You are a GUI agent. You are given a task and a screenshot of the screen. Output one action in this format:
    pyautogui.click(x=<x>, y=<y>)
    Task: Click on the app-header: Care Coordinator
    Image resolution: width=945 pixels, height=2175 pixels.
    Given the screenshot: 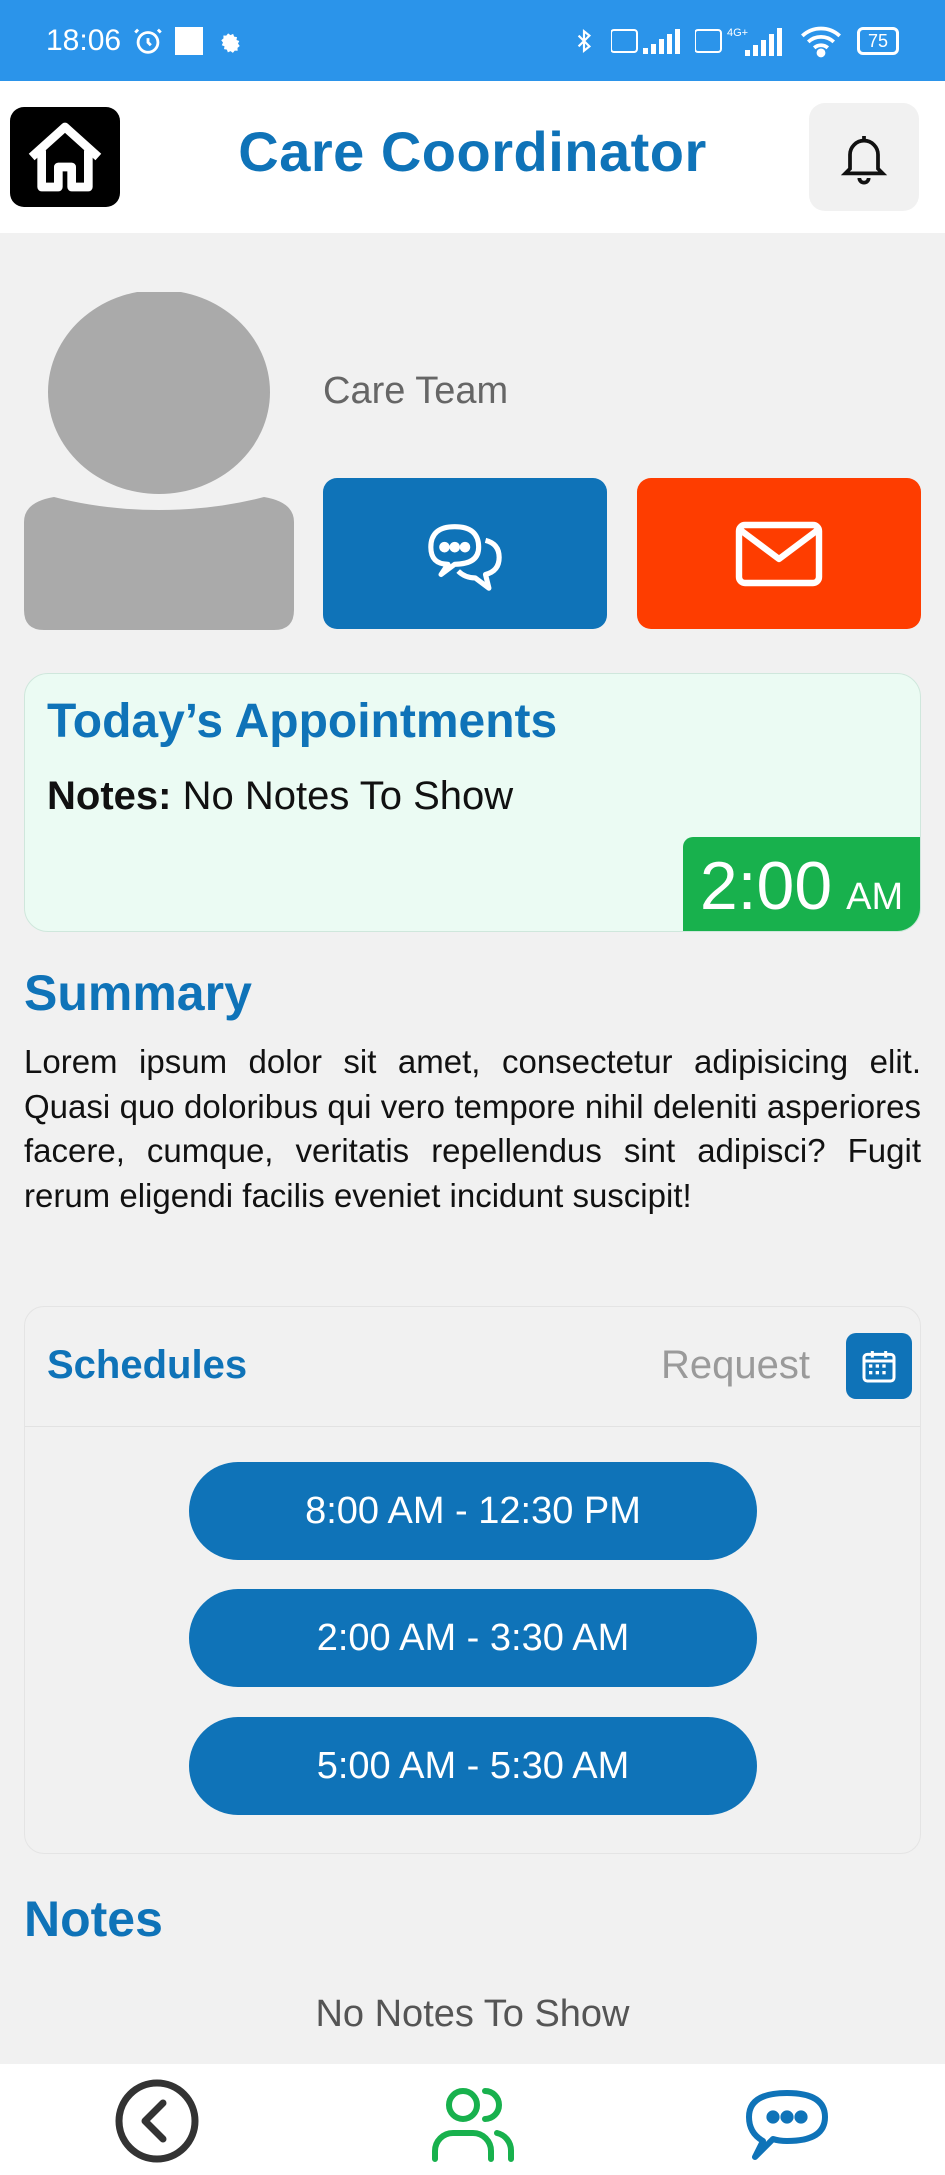 What is the action you would take?
    pyautogui.click(x=472, y=157)
    